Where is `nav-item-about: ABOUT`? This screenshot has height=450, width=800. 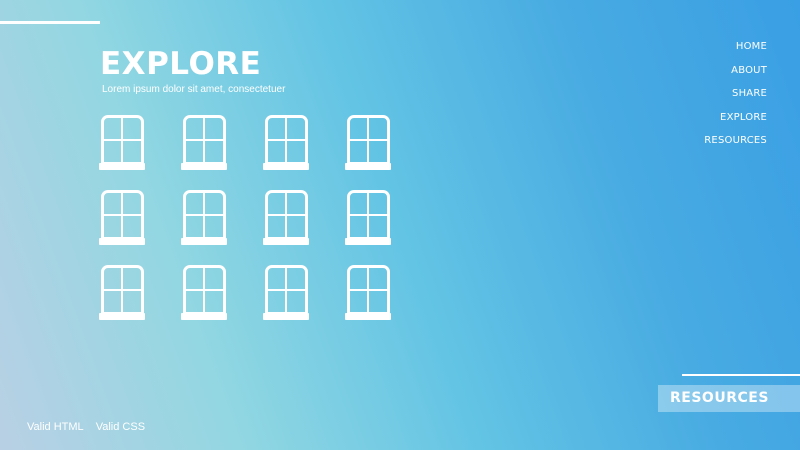 nav-item-about: ABOUT is located at coordinates (749, 71).